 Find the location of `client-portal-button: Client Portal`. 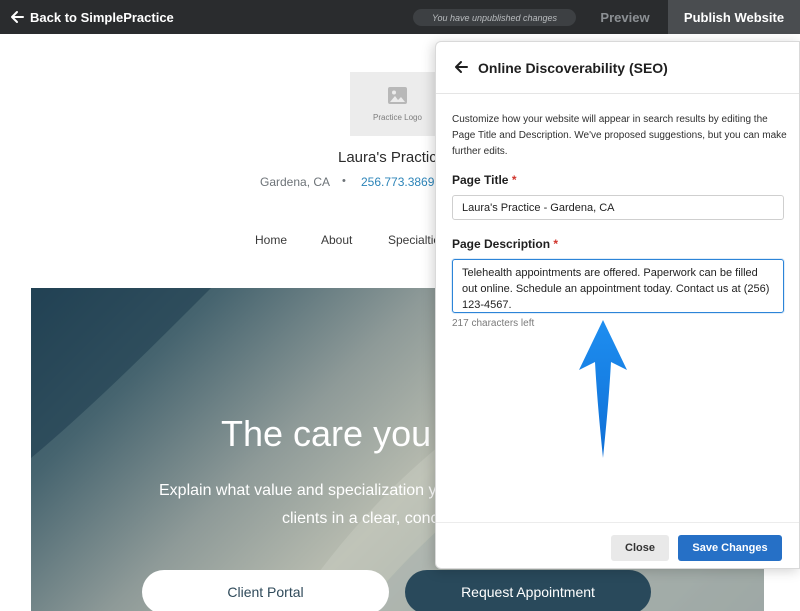

client-portal-button: Client Portal is located at coordinates (265, 590).